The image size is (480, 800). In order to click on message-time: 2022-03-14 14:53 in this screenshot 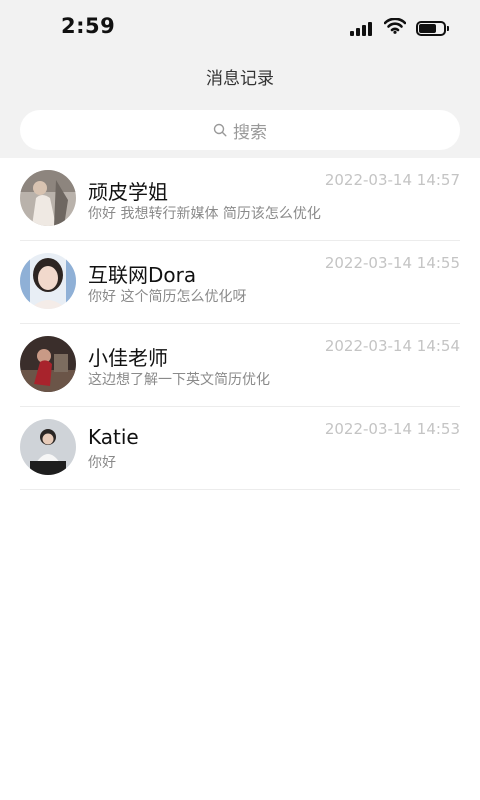, I will do `click(392, 429)`.